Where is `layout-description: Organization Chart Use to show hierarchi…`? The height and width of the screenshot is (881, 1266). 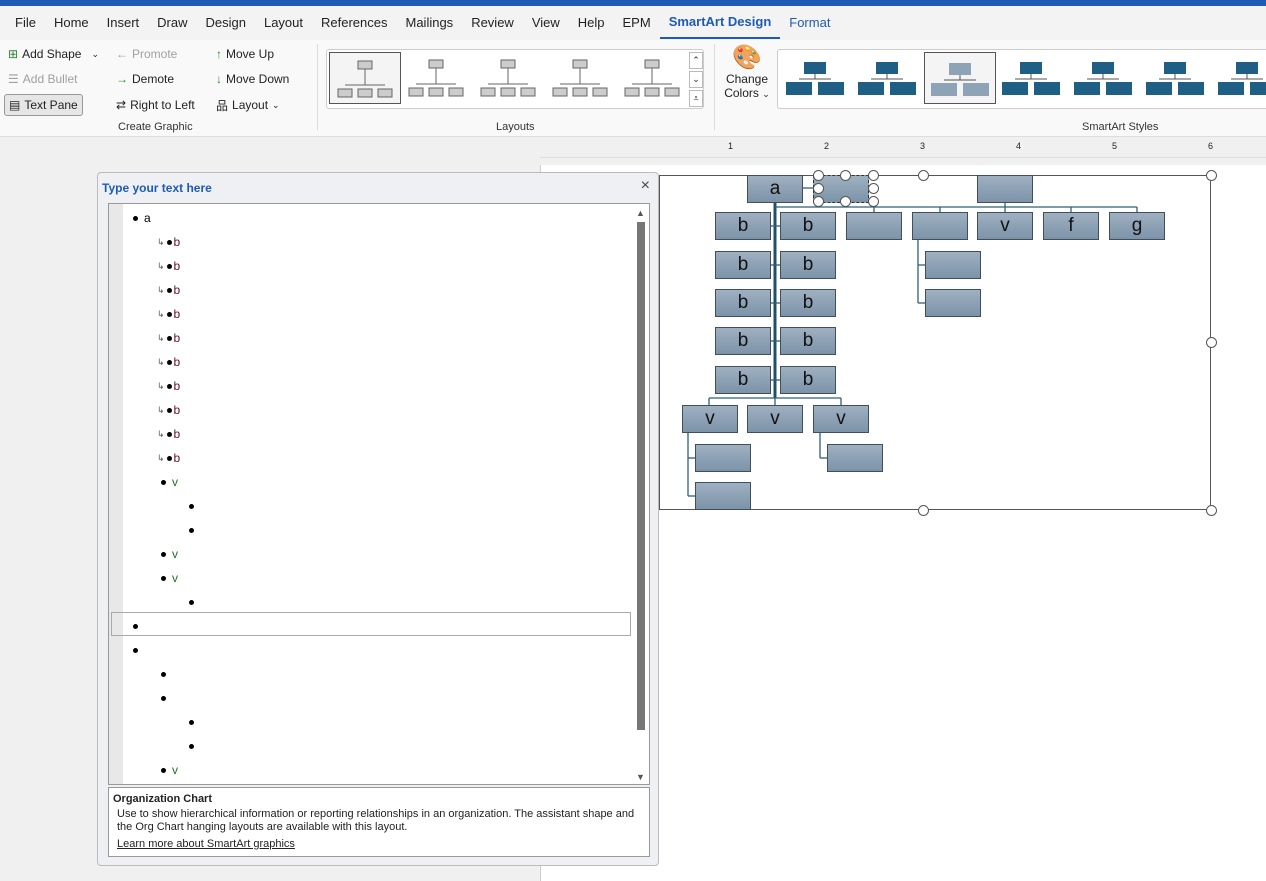 layout-description: Organization Chart Use to show hierarchi… is located at coordinates (379, 822).